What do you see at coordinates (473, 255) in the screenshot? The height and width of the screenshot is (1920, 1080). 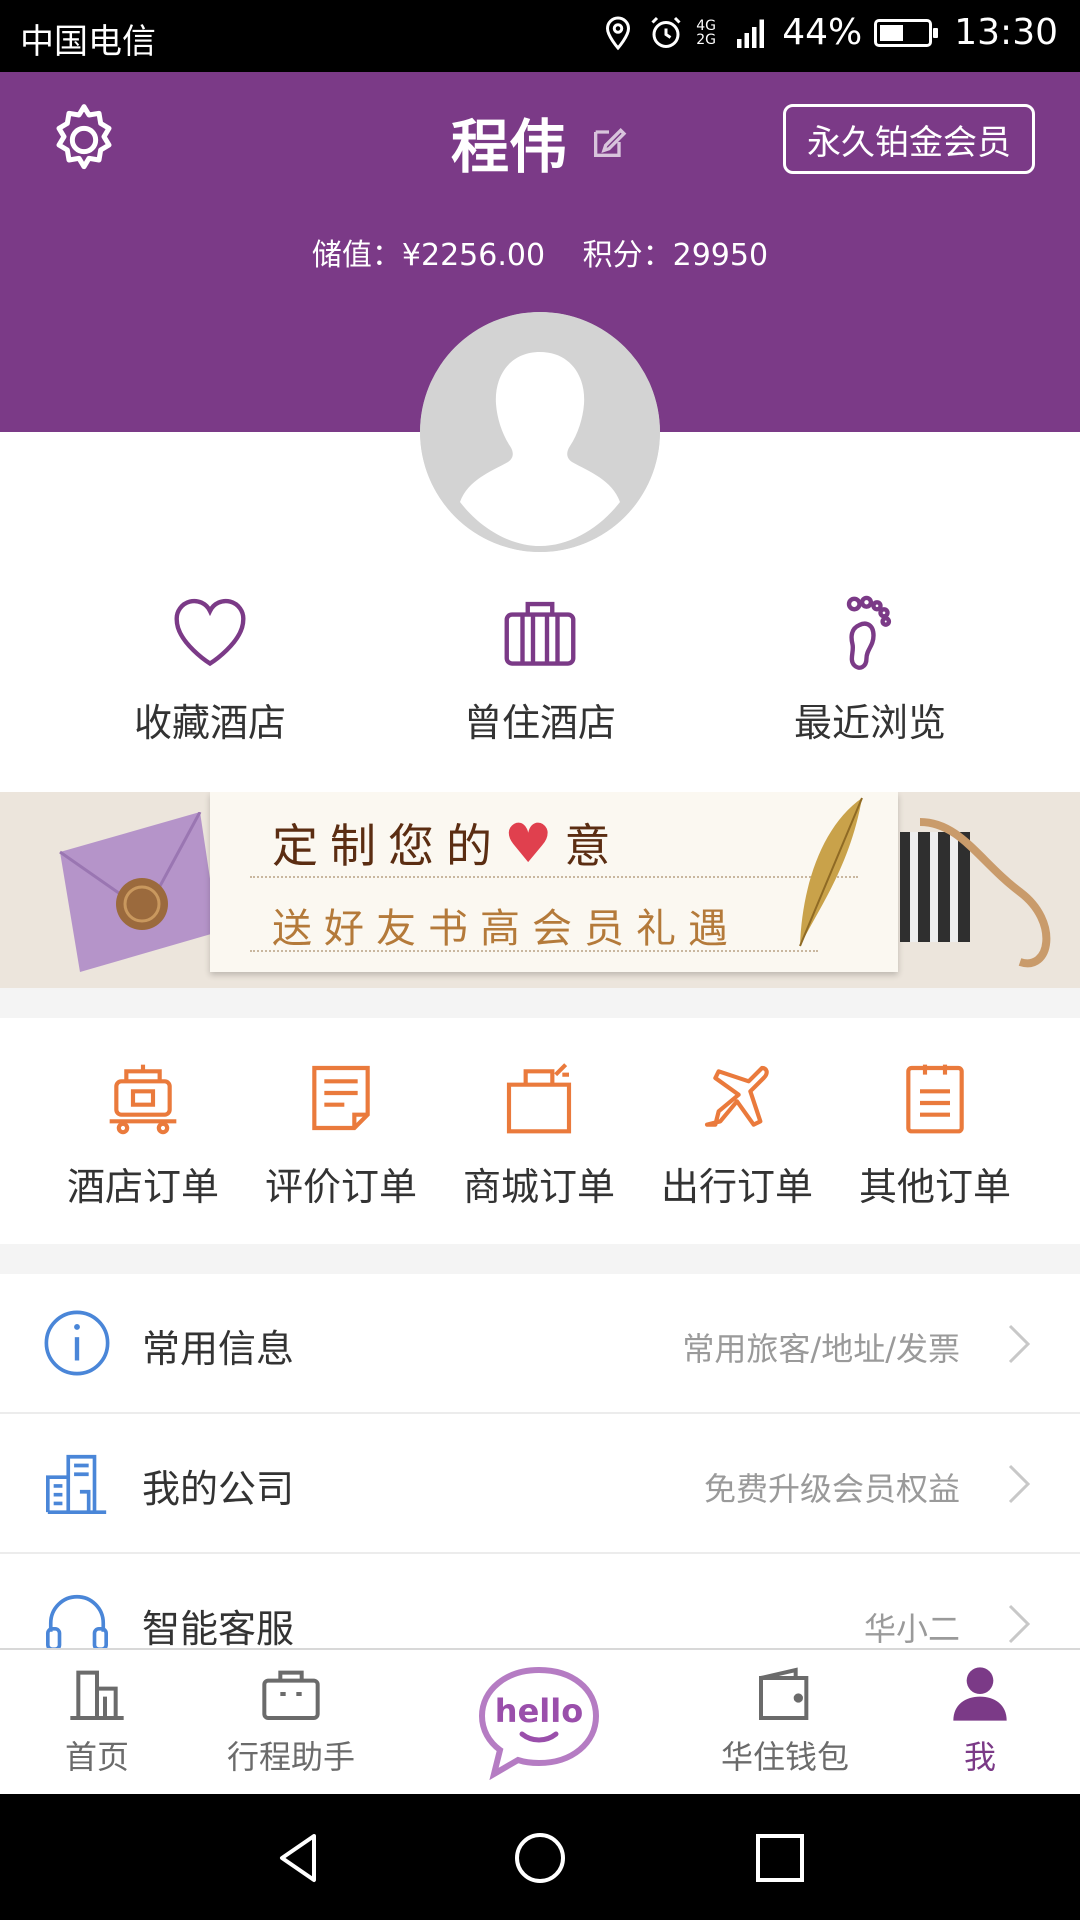 I see `balance-value: ¥2256.00` at bounding box center [473, 255].